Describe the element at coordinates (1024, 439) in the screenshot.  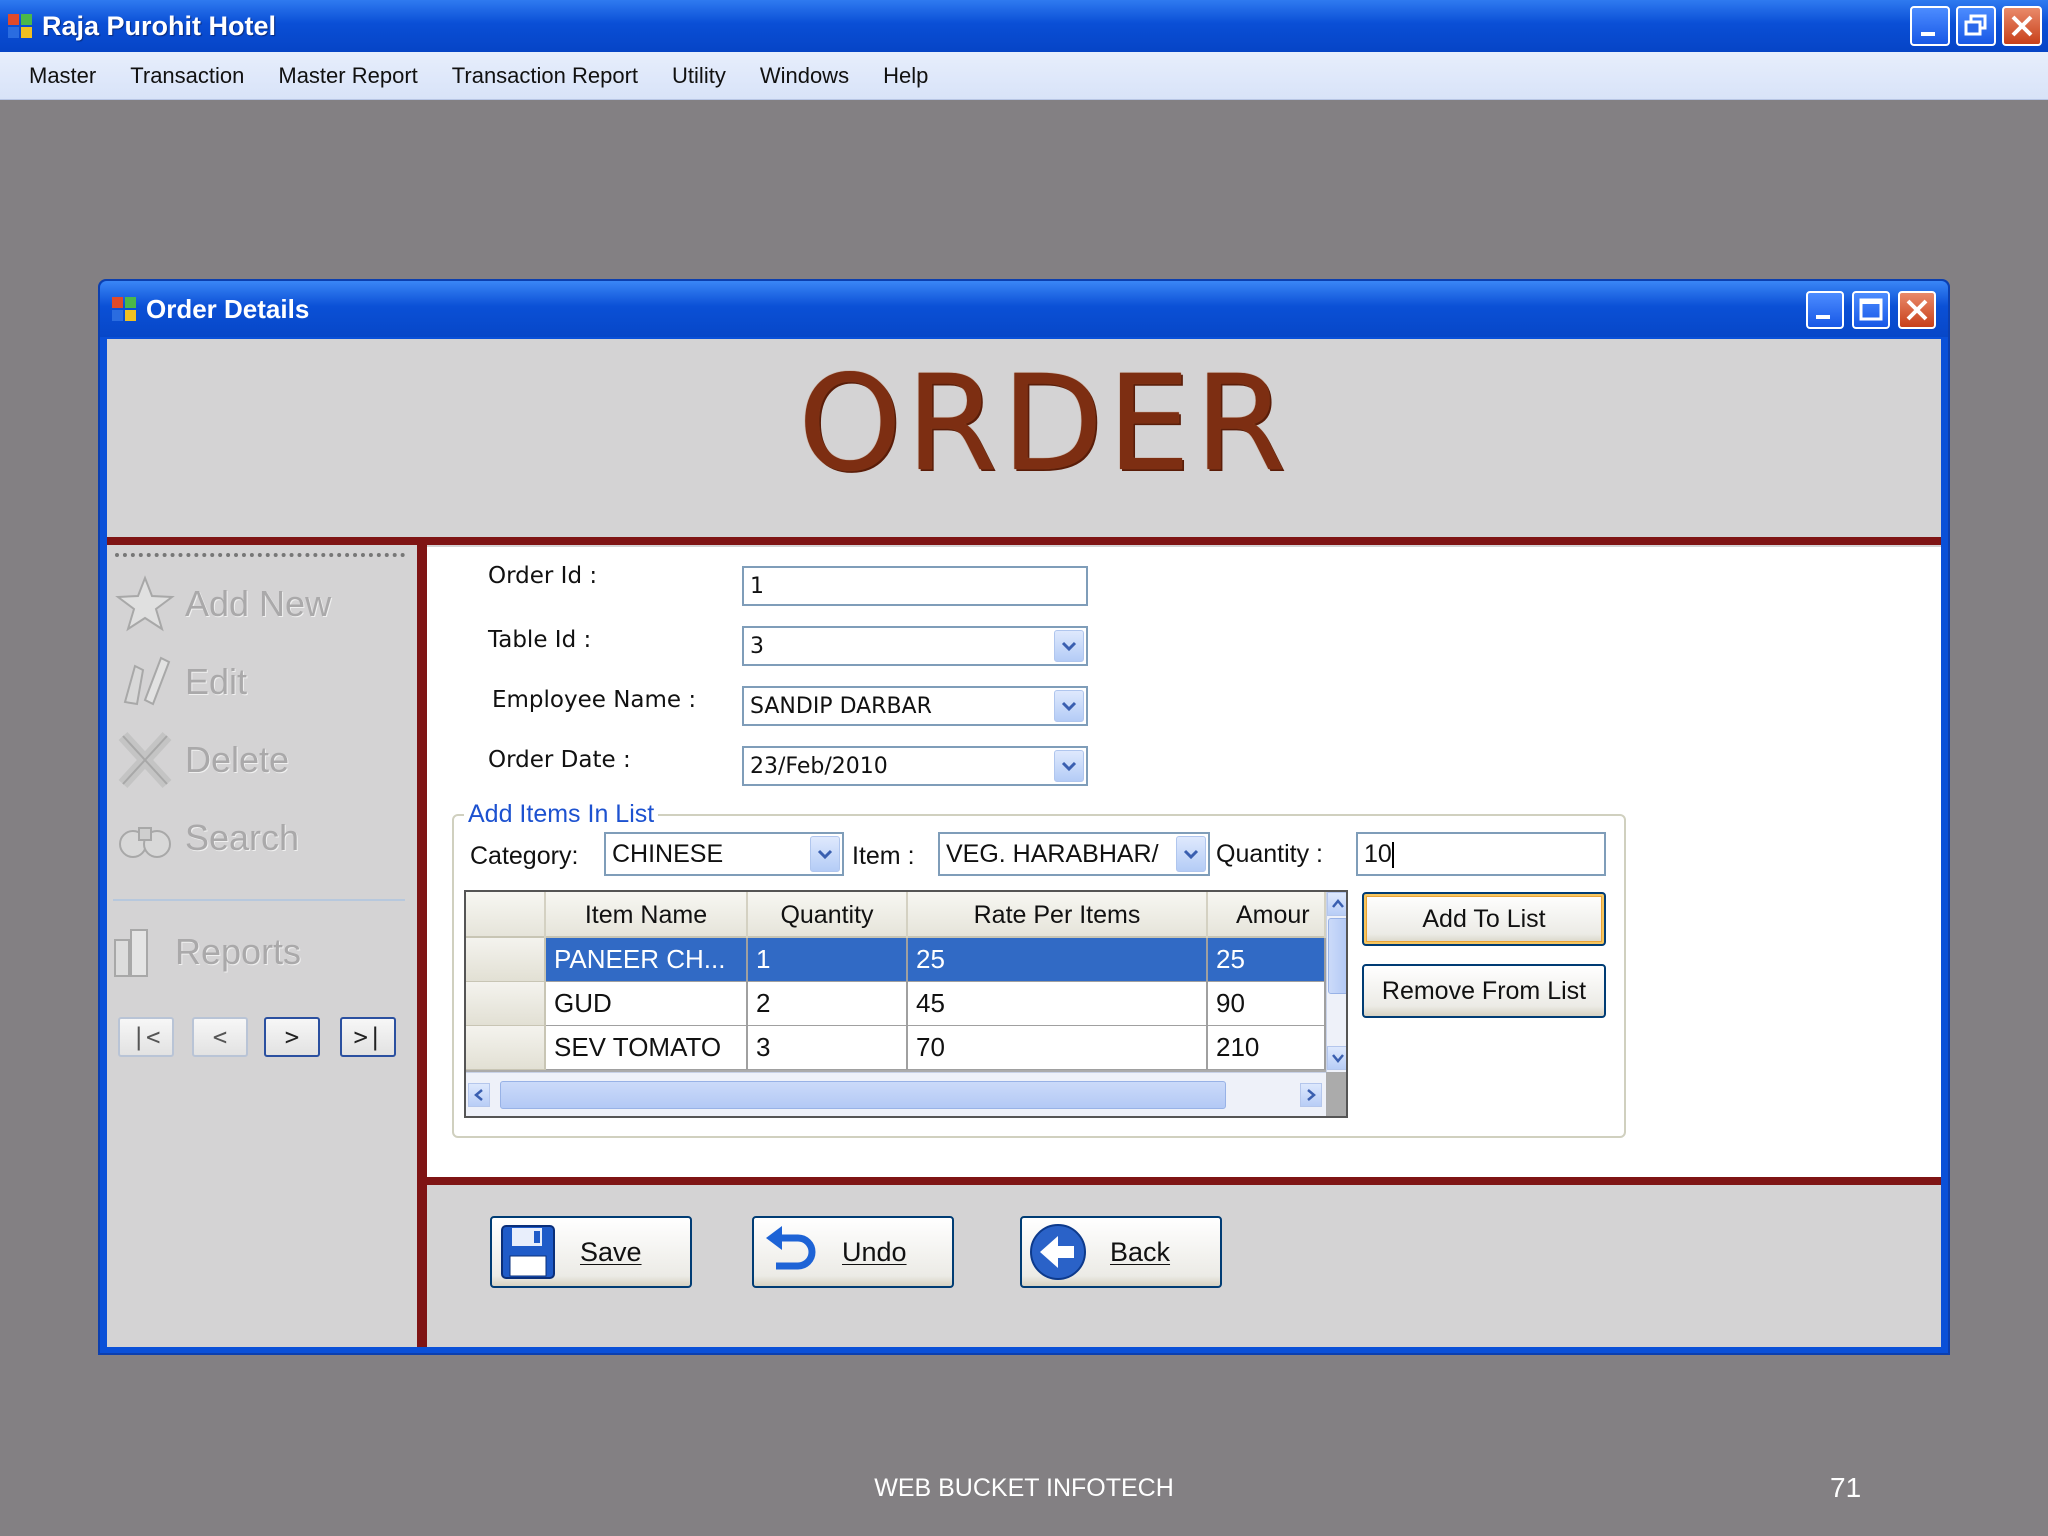
I see `header-panel: ORDER` at that location.